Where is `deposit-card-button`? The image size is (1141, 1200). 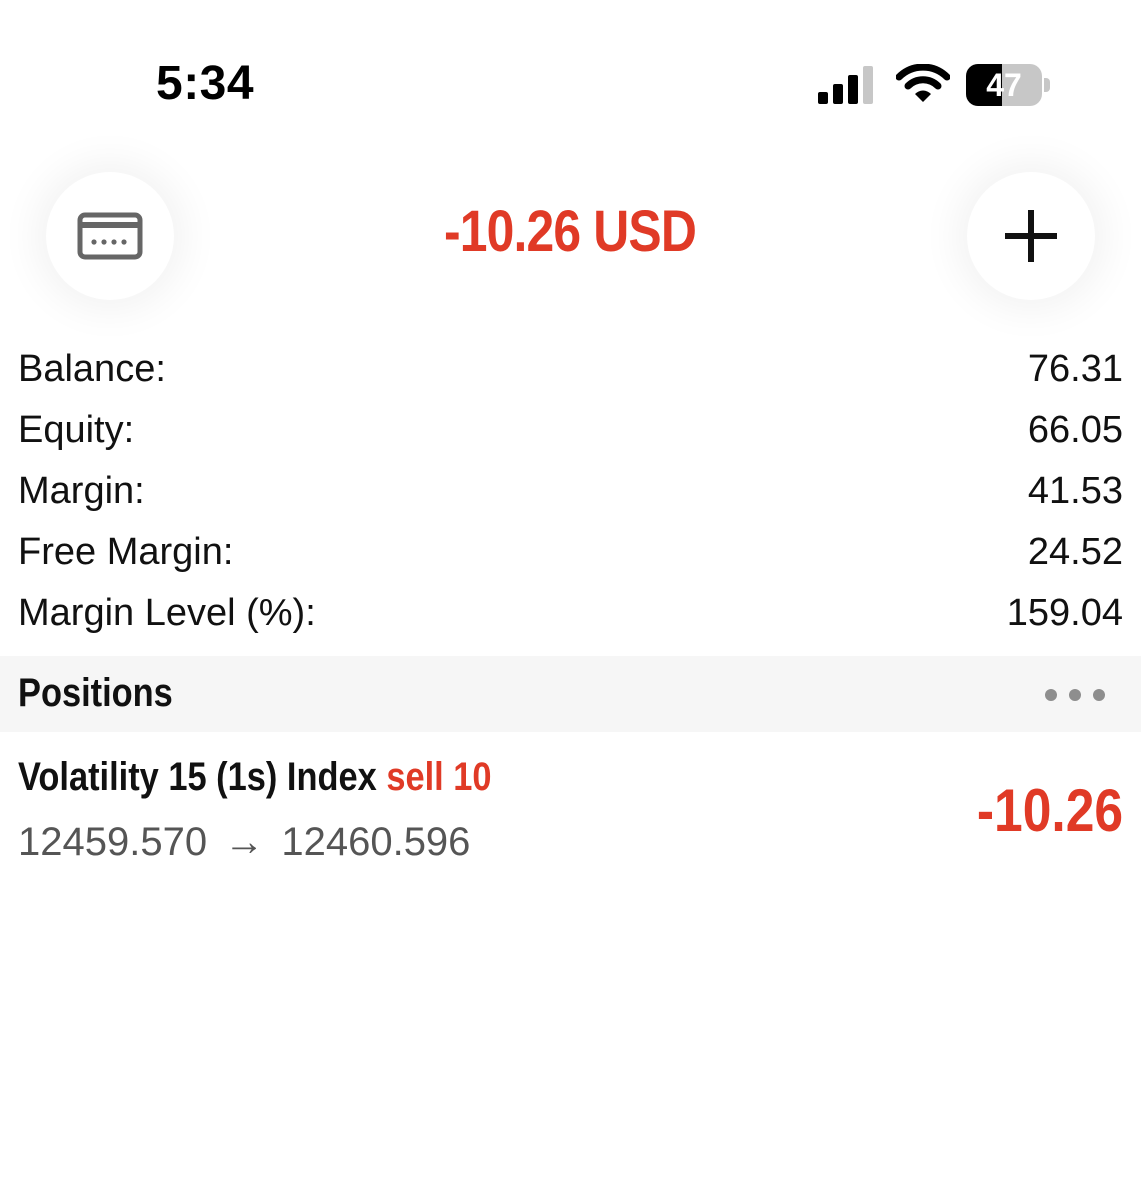
deposit-card-button is located at coordinates (110, 236).